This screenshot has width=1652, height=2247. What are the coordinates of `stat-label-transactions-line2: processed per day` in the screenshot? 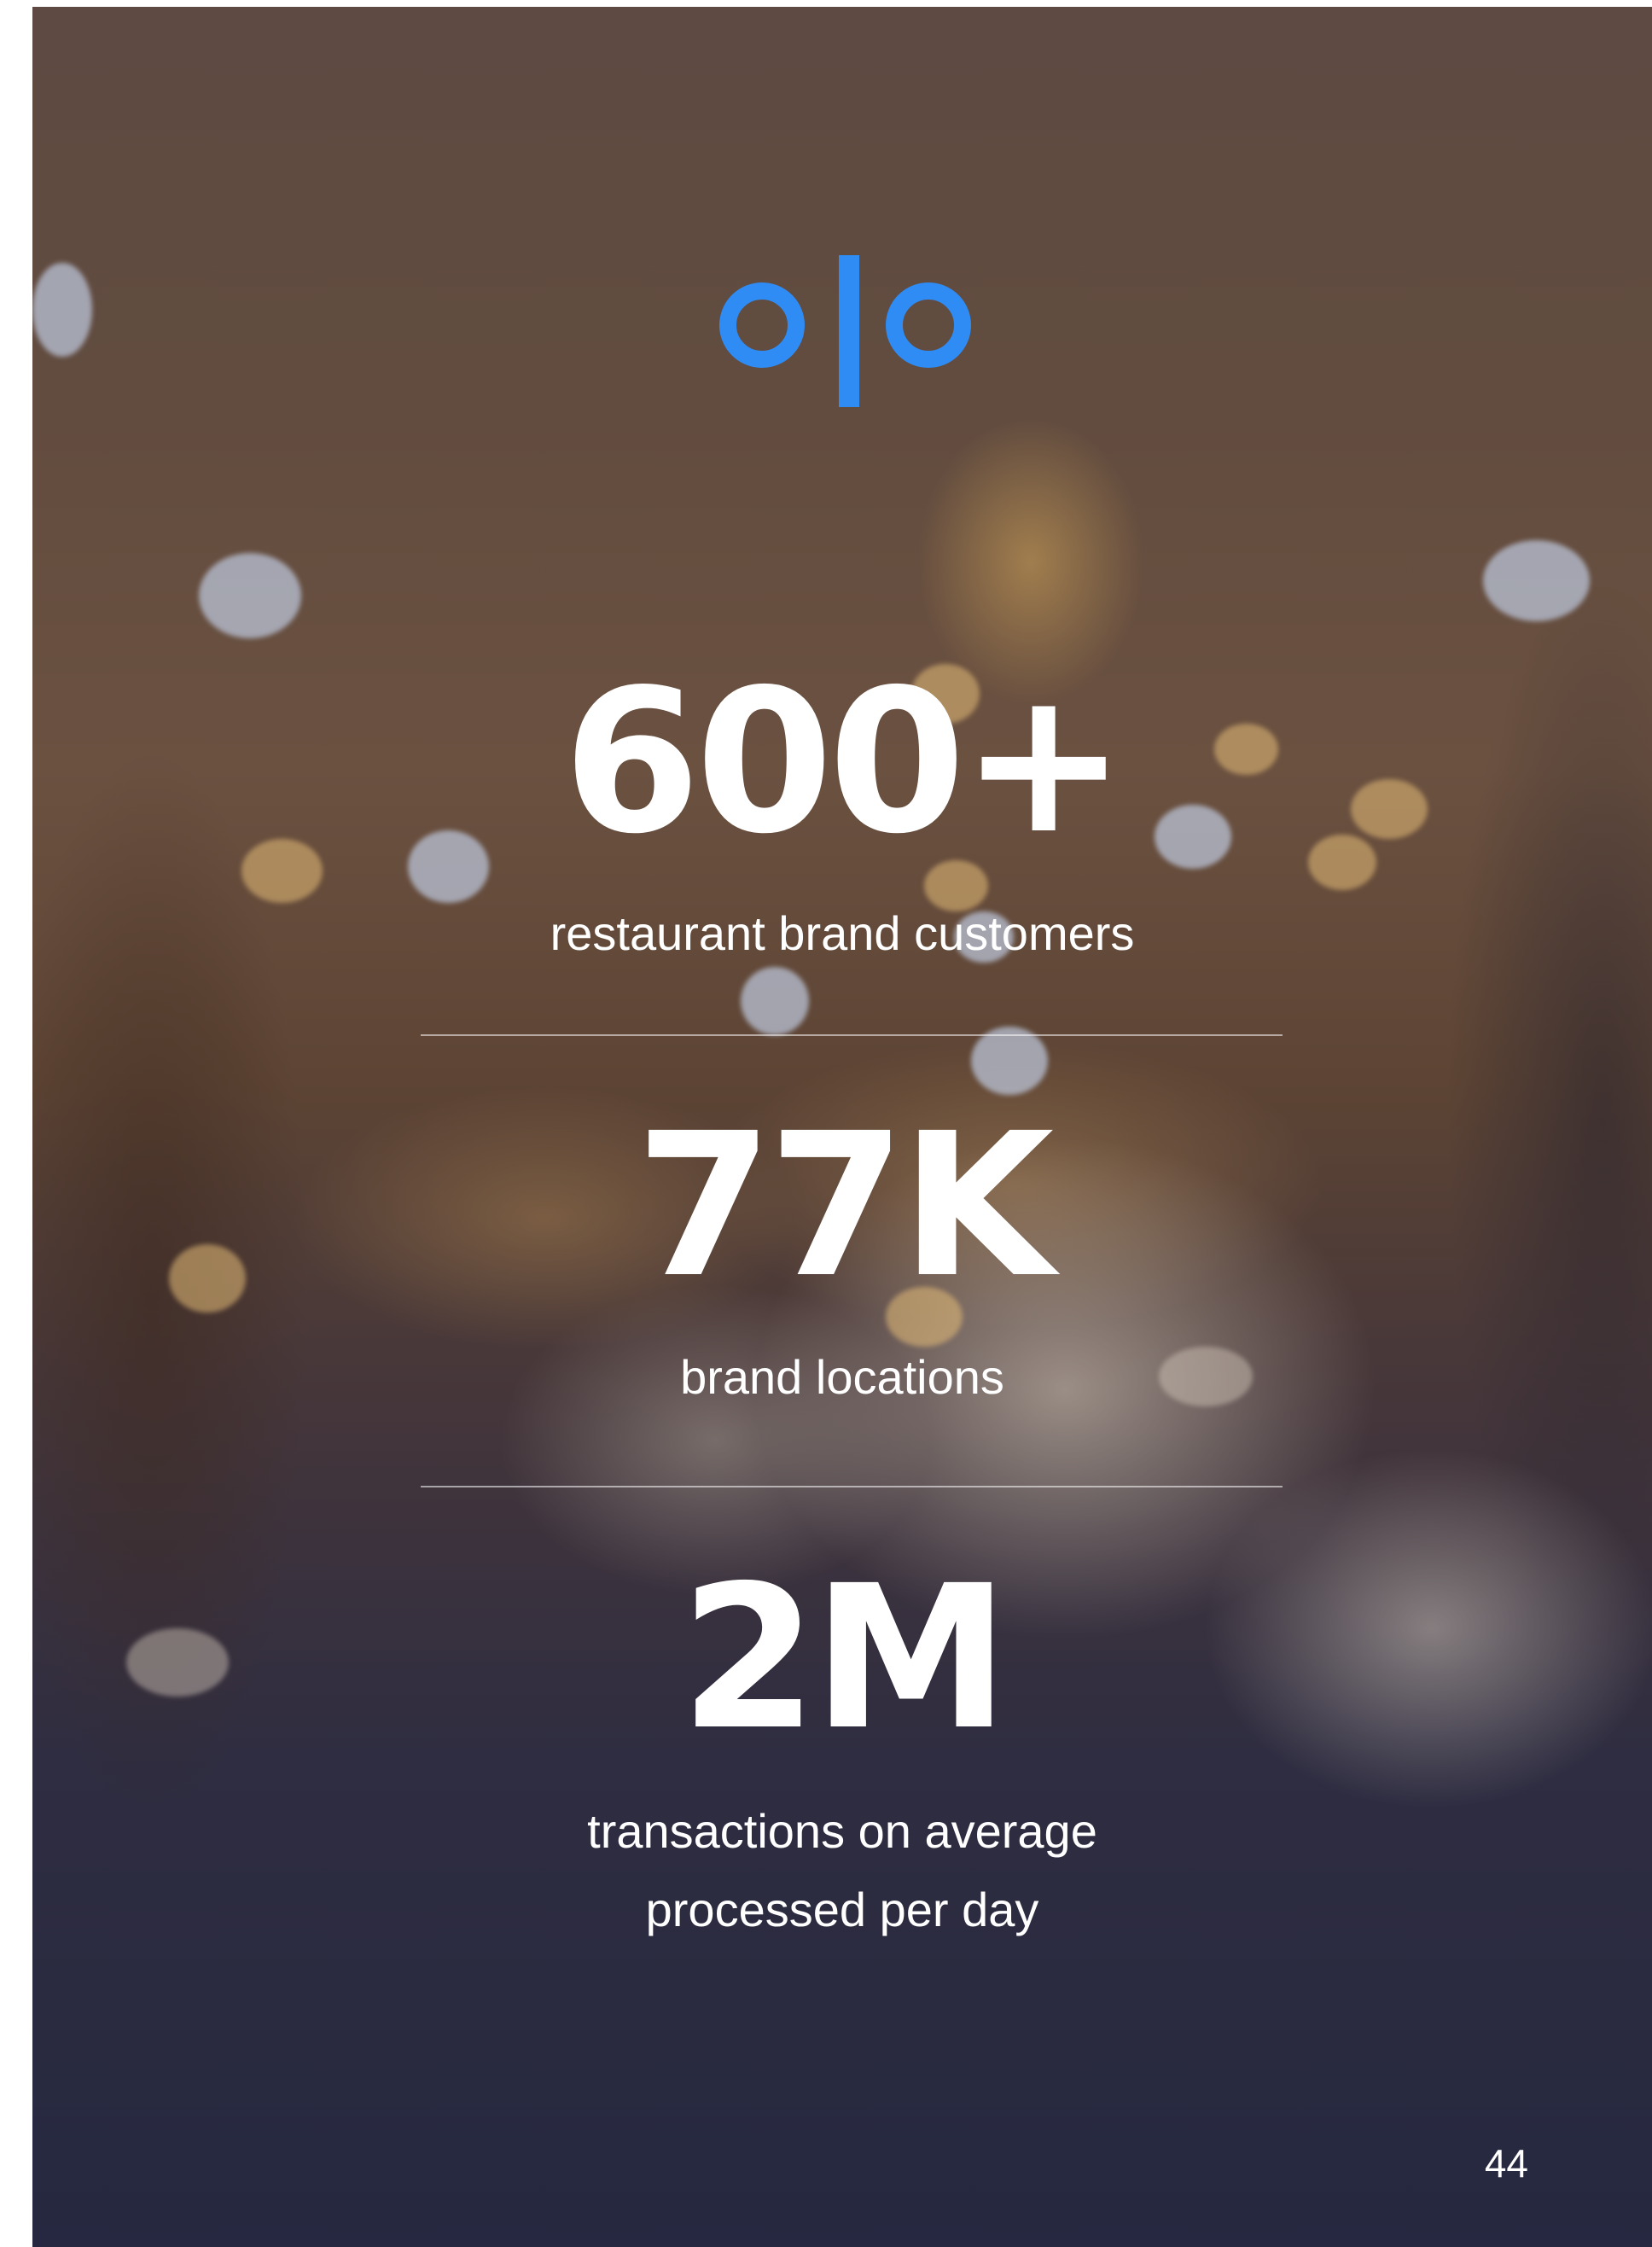 It's located at (842, 1909).